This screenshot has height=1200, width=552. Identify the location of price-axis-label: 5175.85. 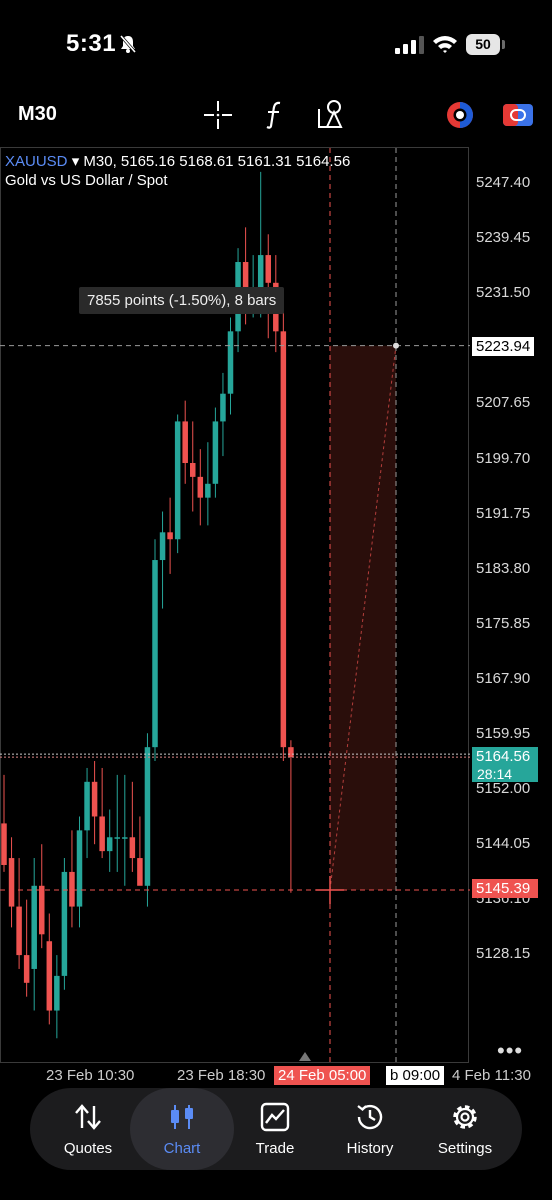
(503, 623).